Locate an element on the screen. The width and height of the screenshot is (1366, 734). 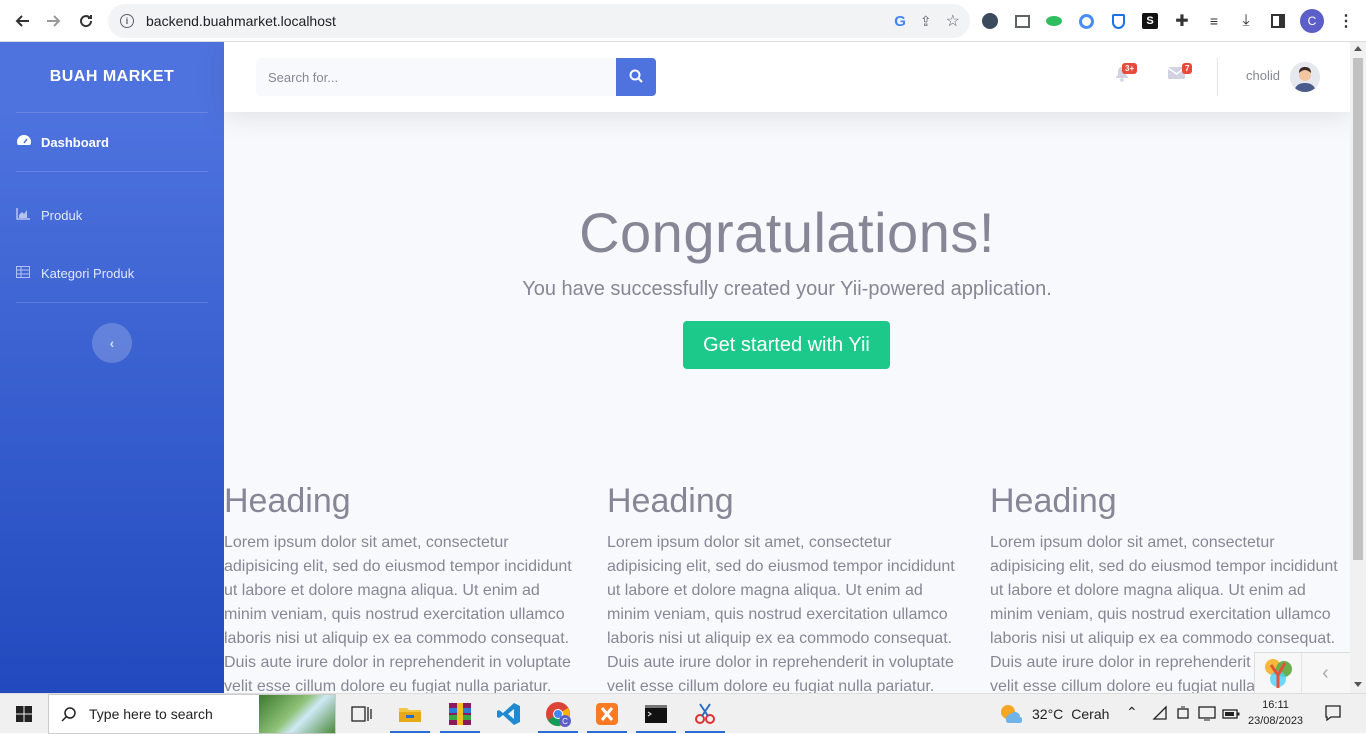
puzzle-icon: ✚ is located at coordinates (1182, 21).